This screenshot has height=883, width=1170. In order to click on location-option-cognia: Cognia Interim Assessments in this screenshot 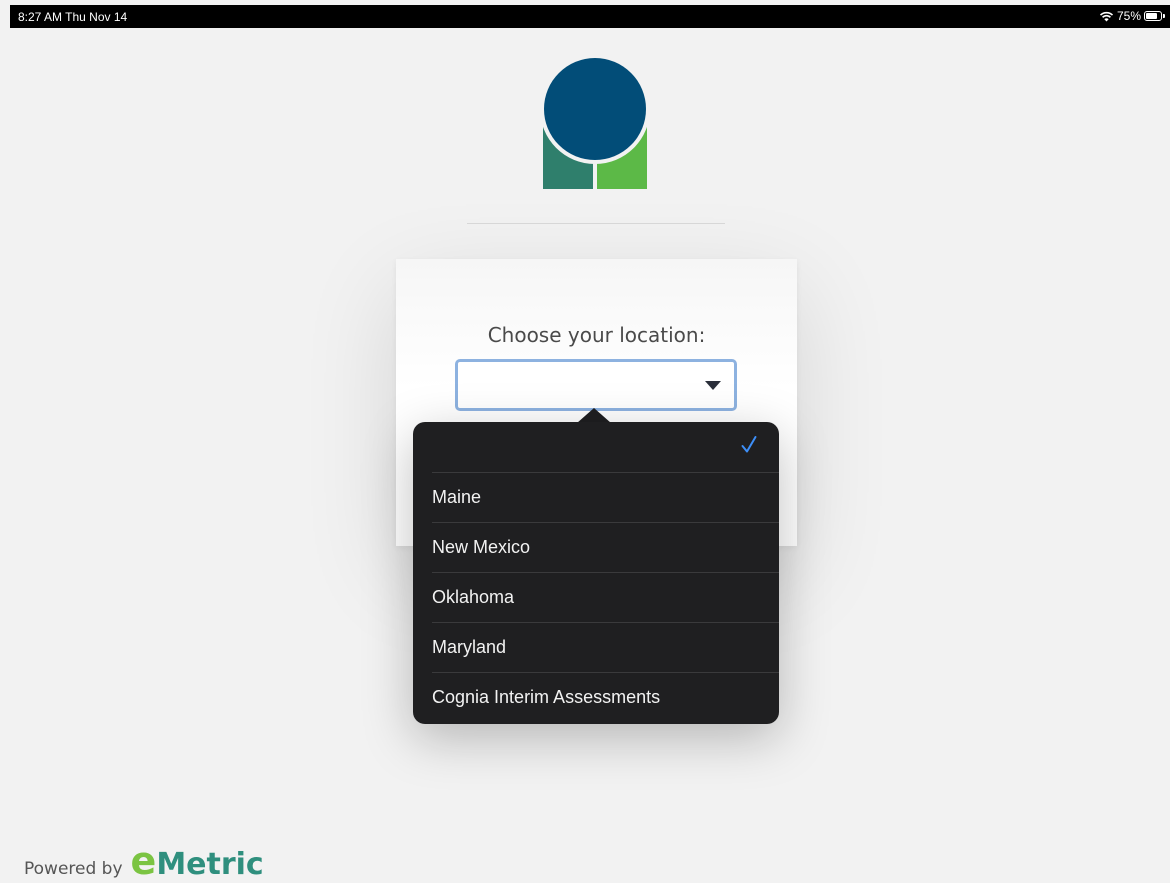, I will do `click(596, 697)`.